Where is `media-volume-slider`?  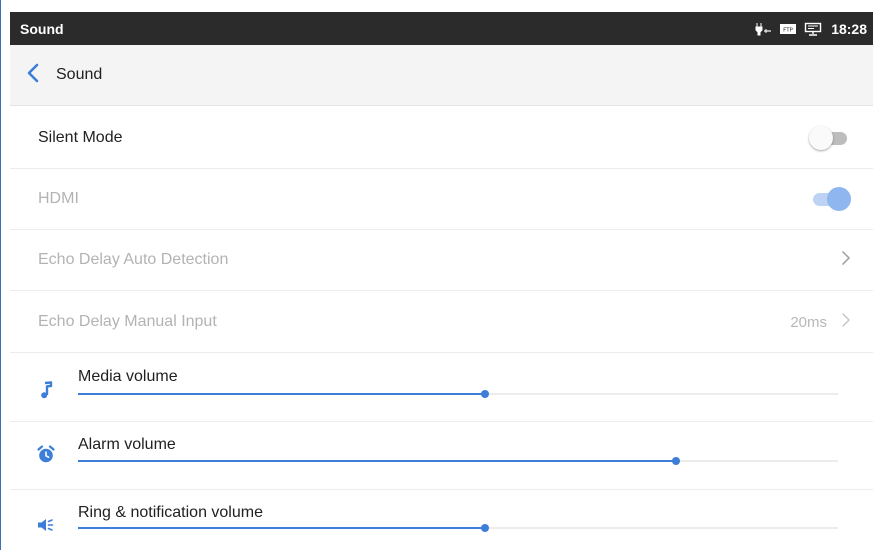 media-volume-slider is located at coordinates (458, 394).